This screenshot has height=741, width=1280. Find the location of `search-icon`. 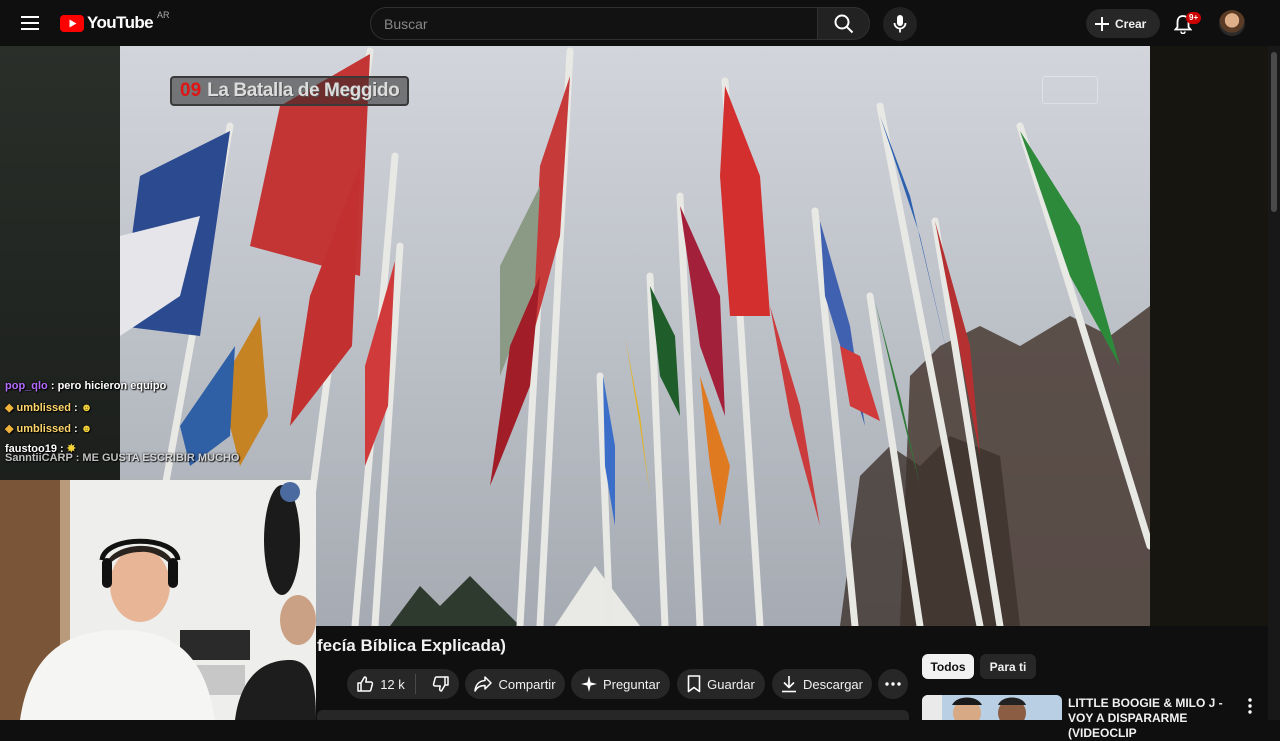

search-icon is located at coordinates (843, 23).